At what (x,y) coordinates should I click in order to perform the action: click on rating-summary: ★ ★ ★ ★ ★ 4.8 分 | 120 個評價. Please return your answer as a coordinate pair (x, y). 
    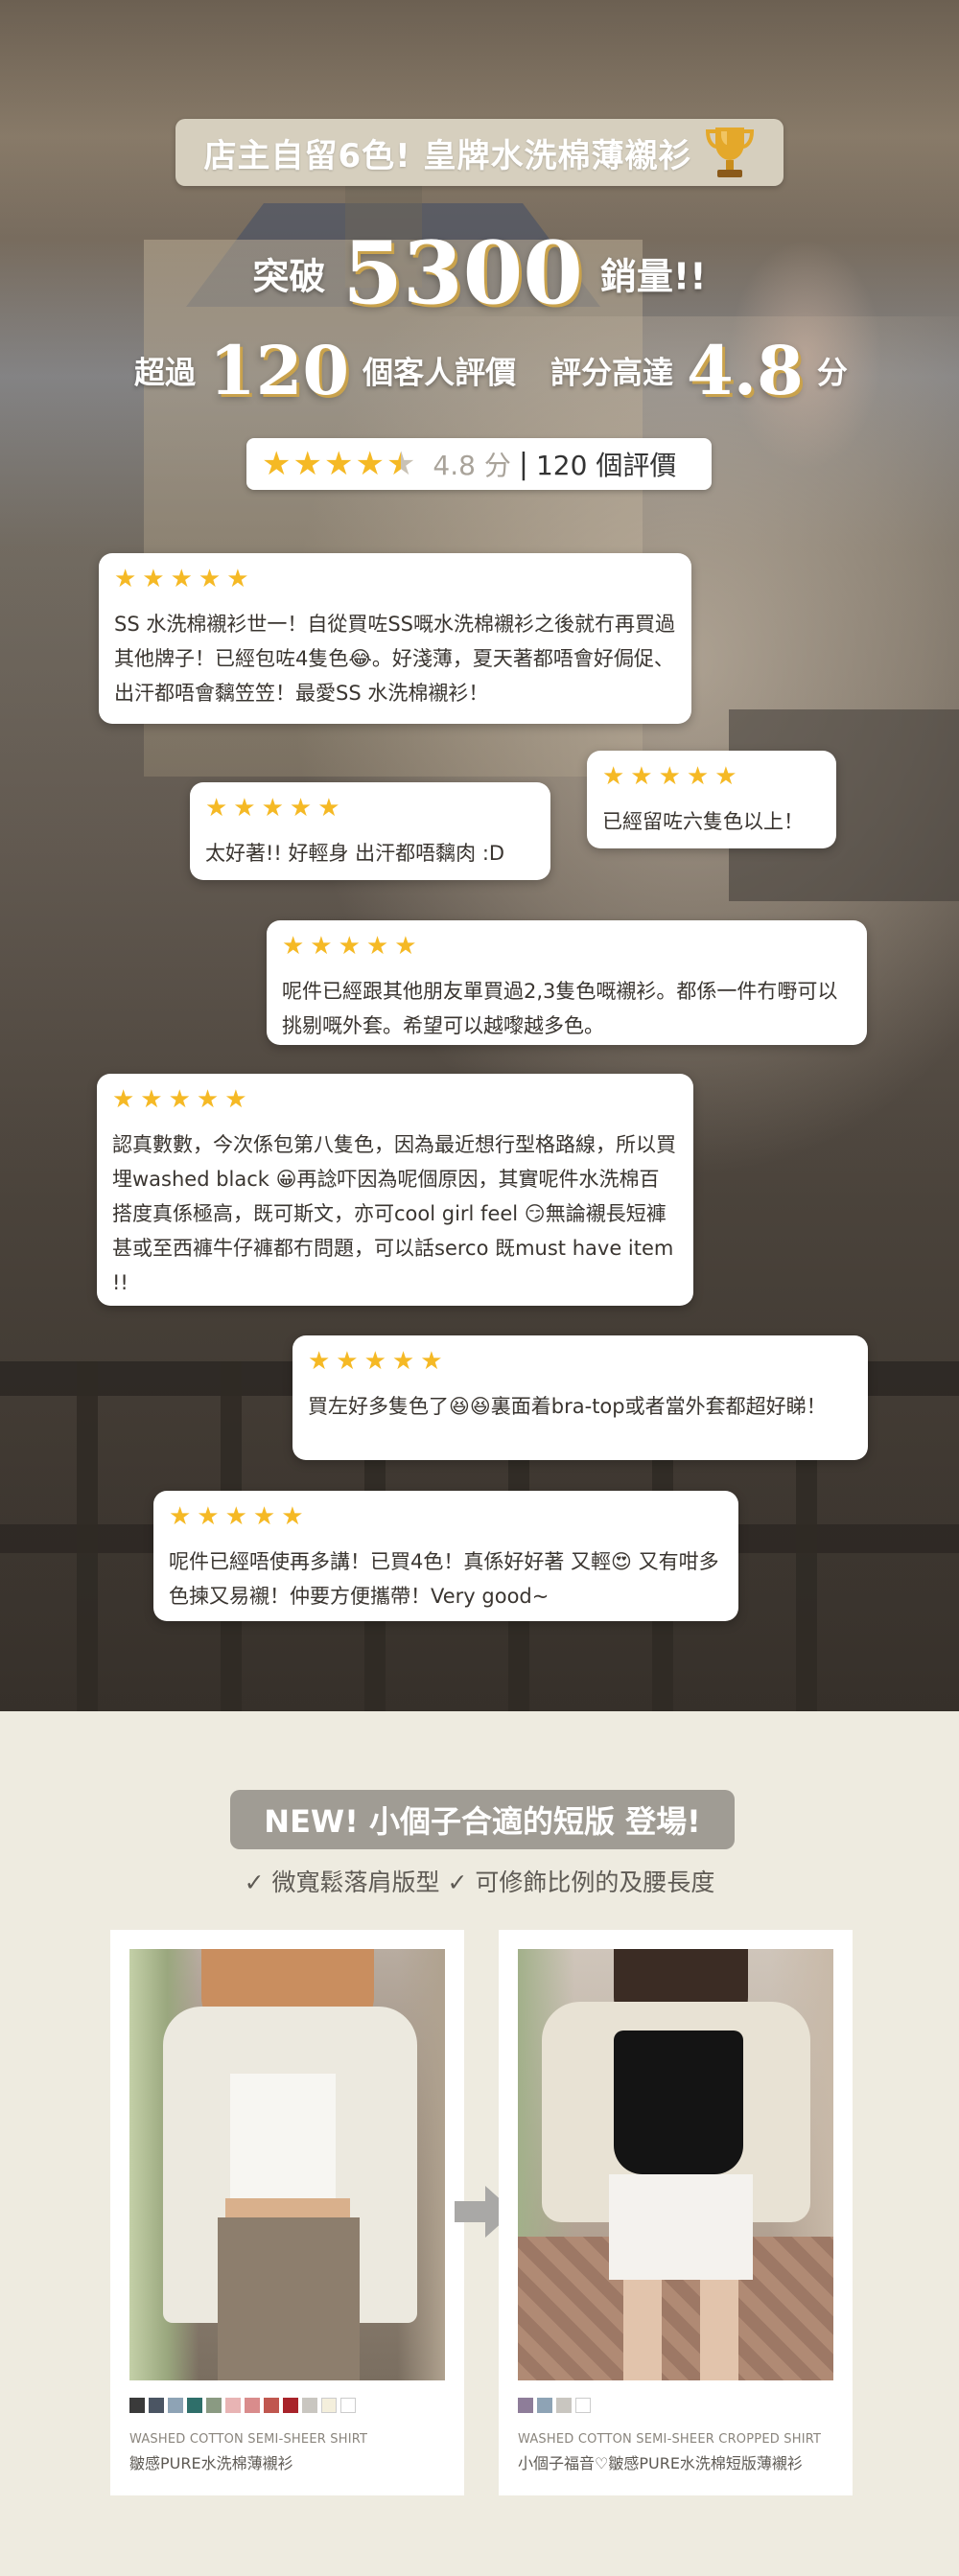
    Looking at the image, I should click on (479, 464).